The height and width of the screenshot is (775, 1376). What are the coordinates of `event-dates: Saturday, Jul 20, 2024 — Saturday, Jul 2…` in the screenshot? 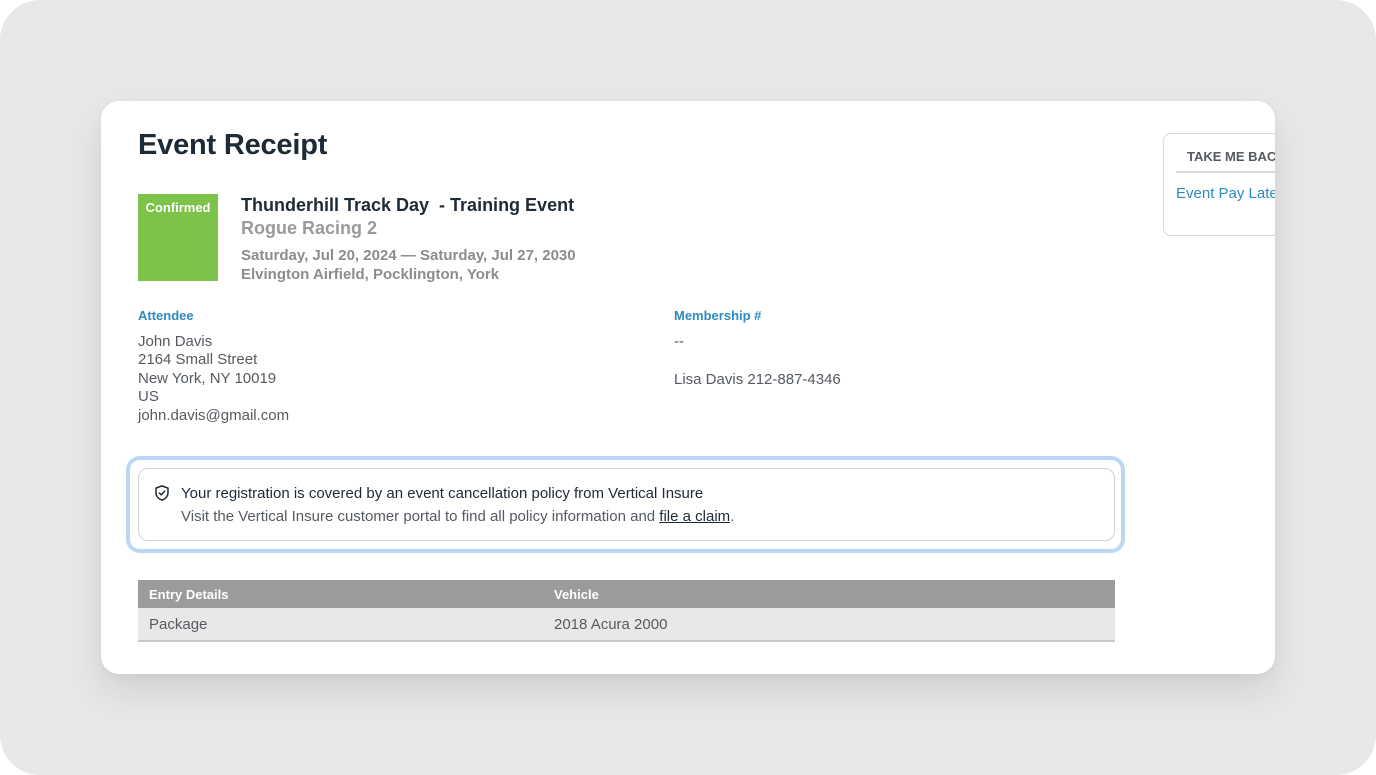 It's located at (408, 255).